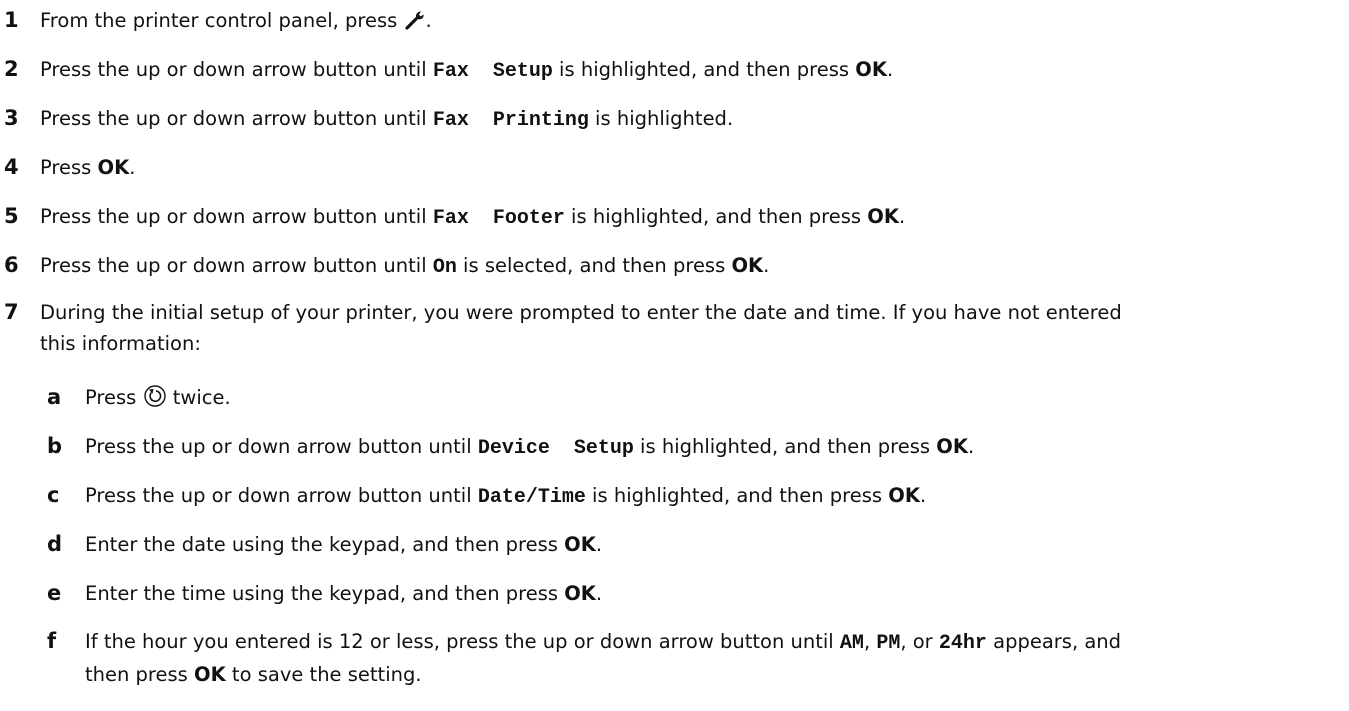  Describe the element at coordinates (712, 674) in the screenshot. I see `step-text-line: then press OK to save the setting.` at that location.